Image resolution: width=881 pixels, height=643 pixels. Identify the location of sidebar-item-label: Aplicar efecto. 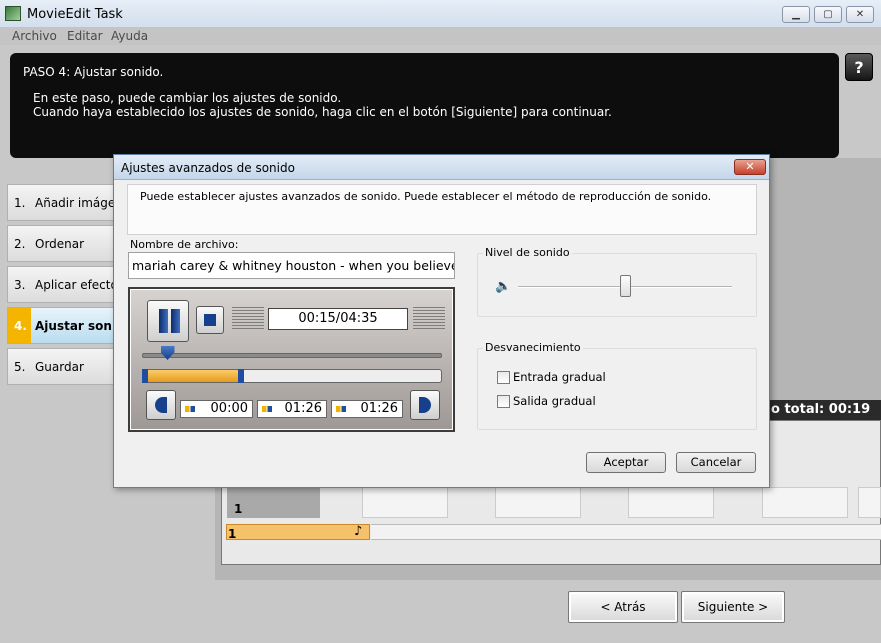
(75, 285).